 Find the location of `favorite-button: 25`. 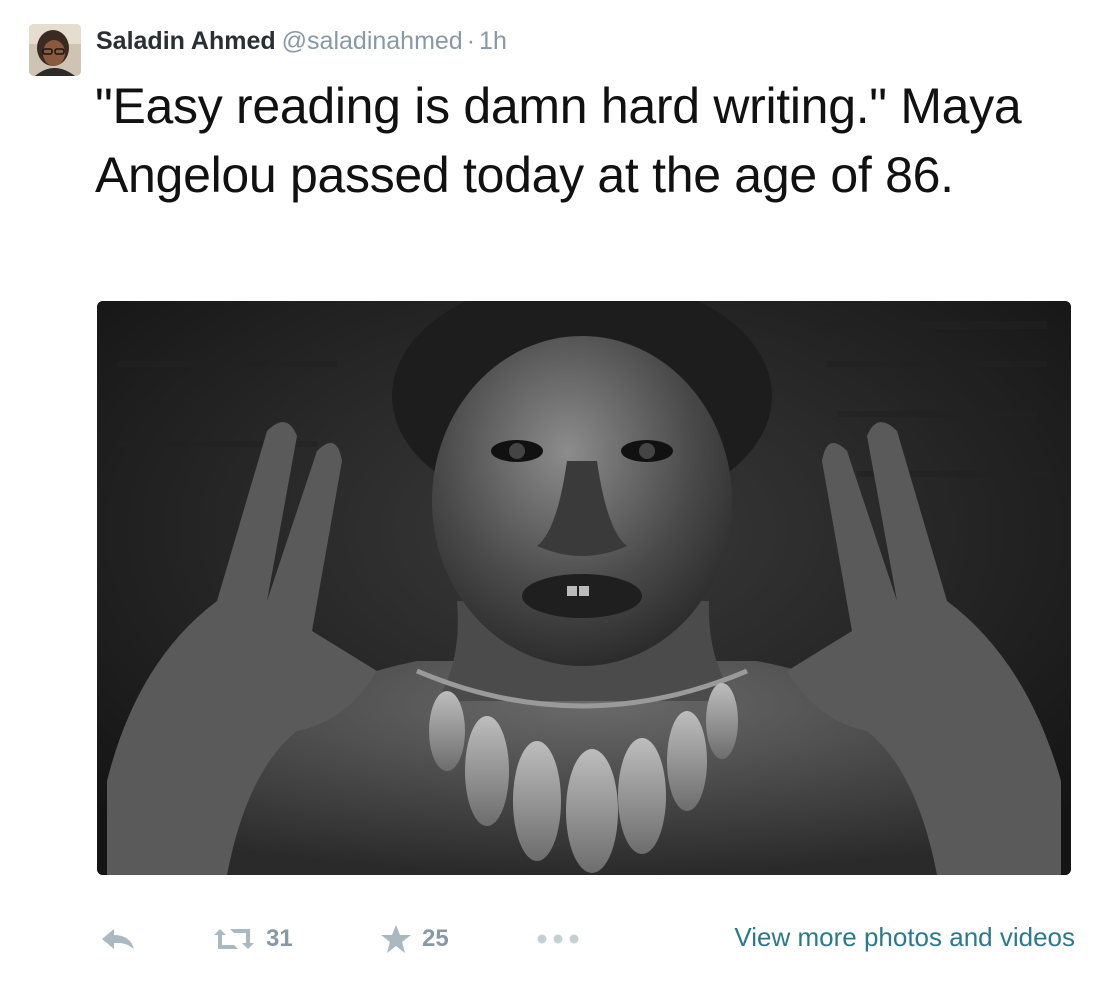

favorite-button: 25 is located at coordinates (414, 939).